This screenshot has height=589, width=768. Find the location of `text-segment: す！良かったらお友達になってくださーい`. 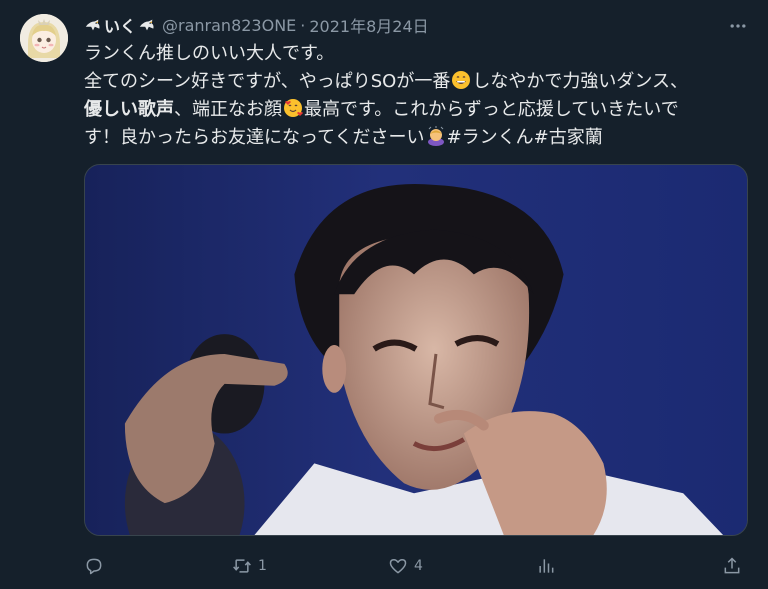

text-segment: す！良かったらお友達になってくださーい is located at coordinates (254, 137).